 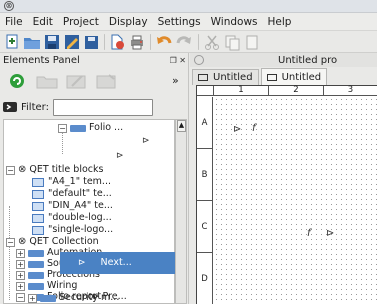 I want to click on gear-icon: ⊗, so click(x=22, y=169).